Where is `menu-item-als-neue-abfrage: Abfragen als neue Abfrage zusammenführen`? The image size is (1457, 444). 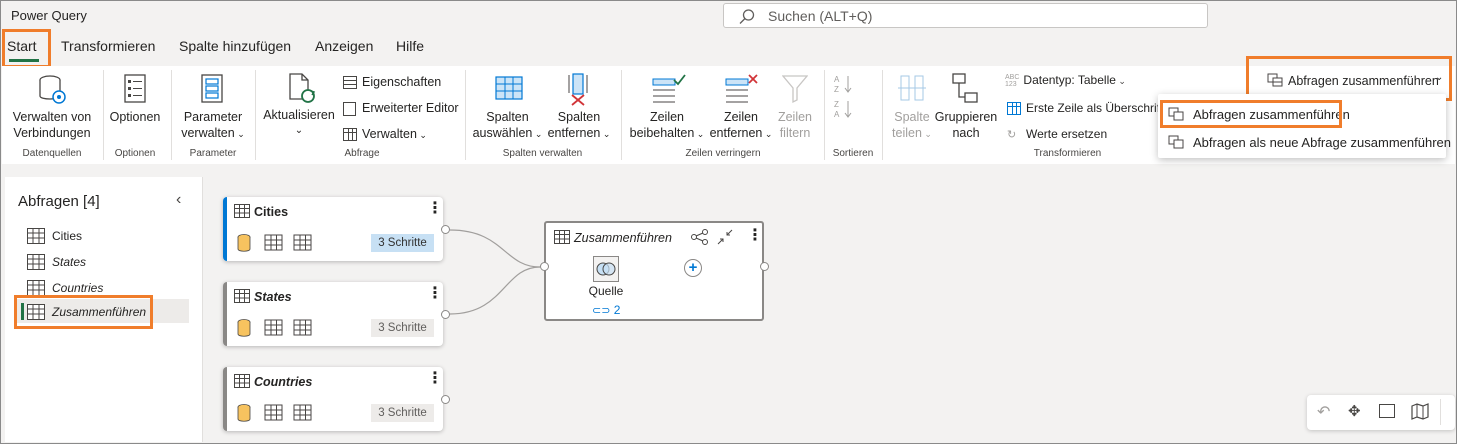 menu-item-als-neue-abfrage: Abfragen als neue Abfrage zusammenführen is located at coordinates (1322, 142).